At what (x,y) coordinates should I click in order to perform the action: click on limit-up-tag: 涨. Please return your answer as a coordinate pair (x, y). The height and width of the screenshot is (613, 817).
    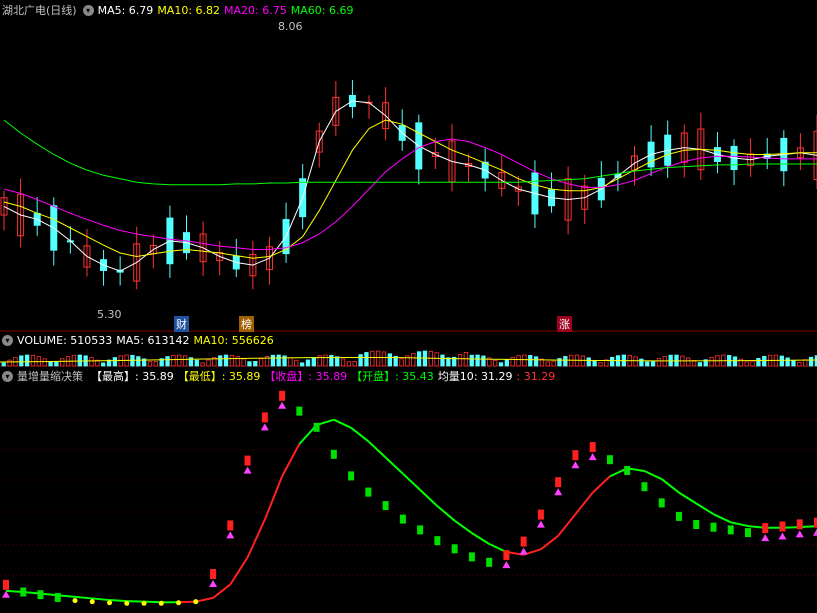
    Looking at the image, I should click on (564, 324).